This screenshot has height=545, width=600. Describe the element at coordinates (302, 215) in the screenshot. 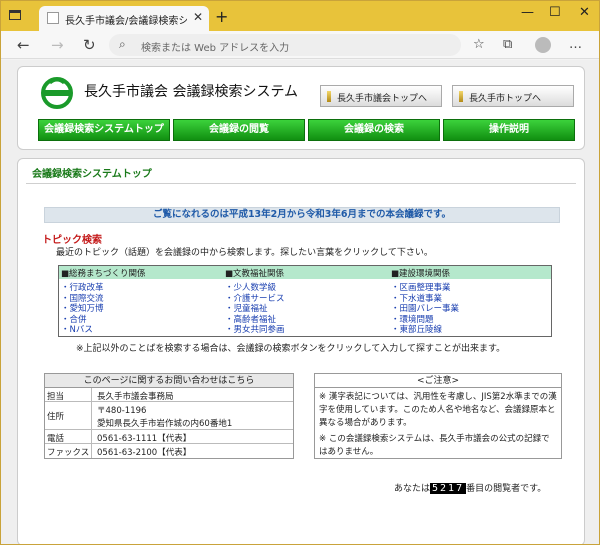

I see `availability-banner: ご覧になれるのは平成13年2月から令和3年6月までの本会議録です。` at that location.